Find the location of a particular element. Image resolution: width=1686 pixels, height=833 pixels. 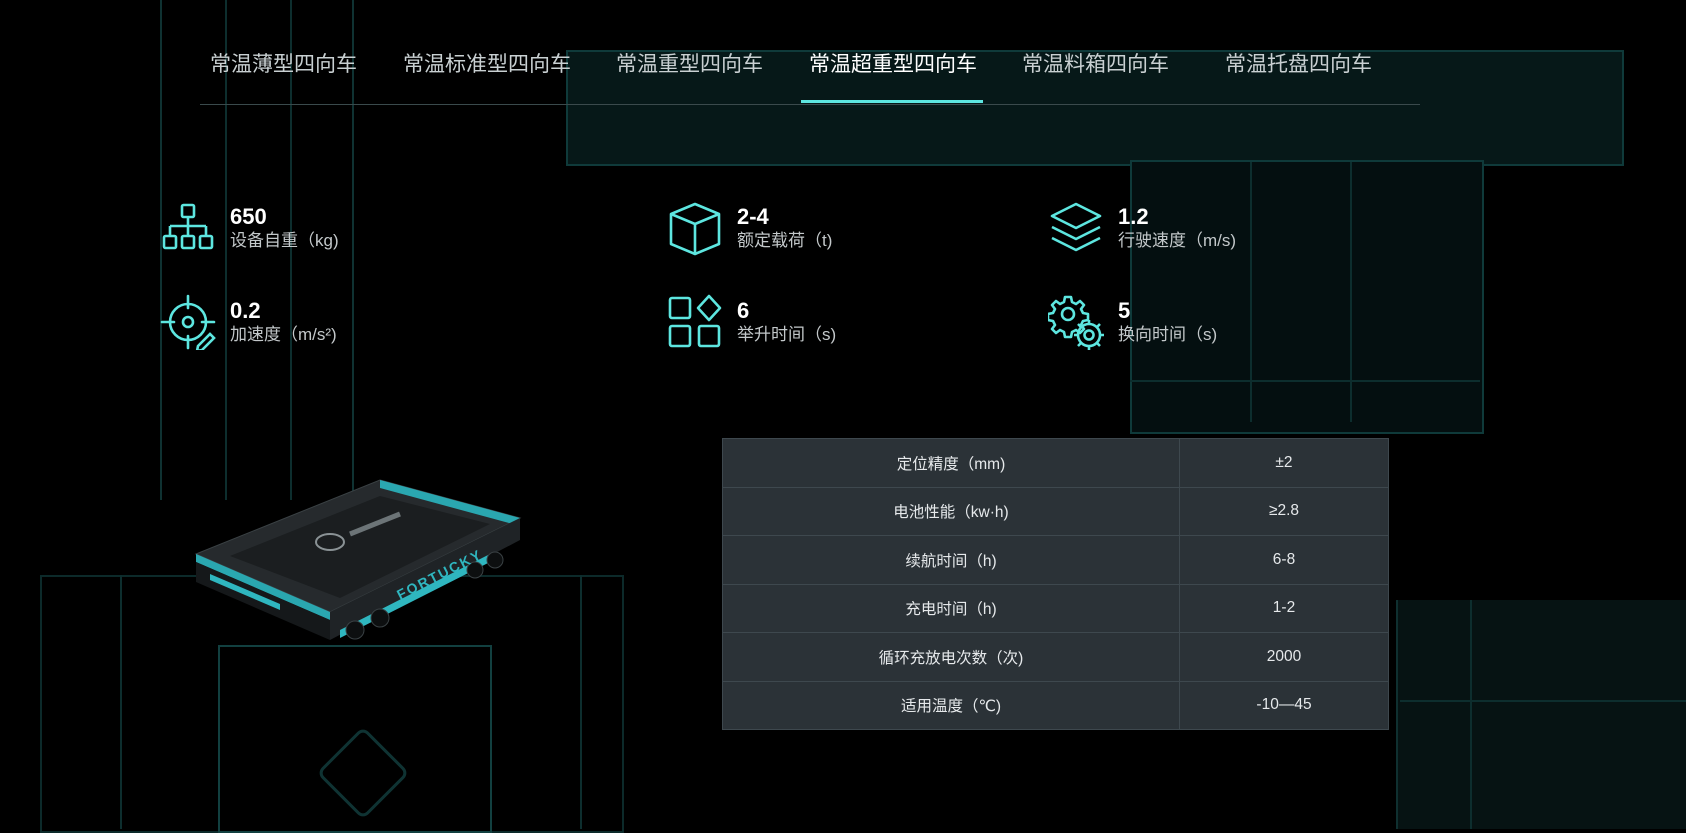

stat-turn-time: 5 换向时间（s) is located at coordinates (1132, 322).